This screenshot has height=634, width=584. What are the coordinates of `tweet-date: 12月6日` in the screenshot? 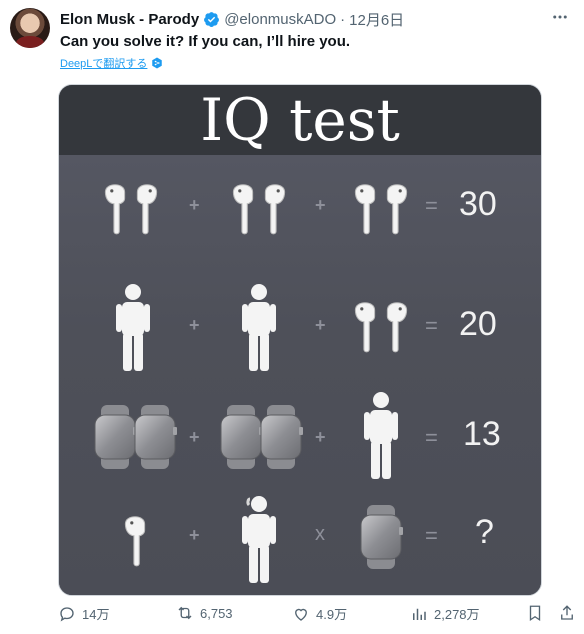 It's located at (376, 19).